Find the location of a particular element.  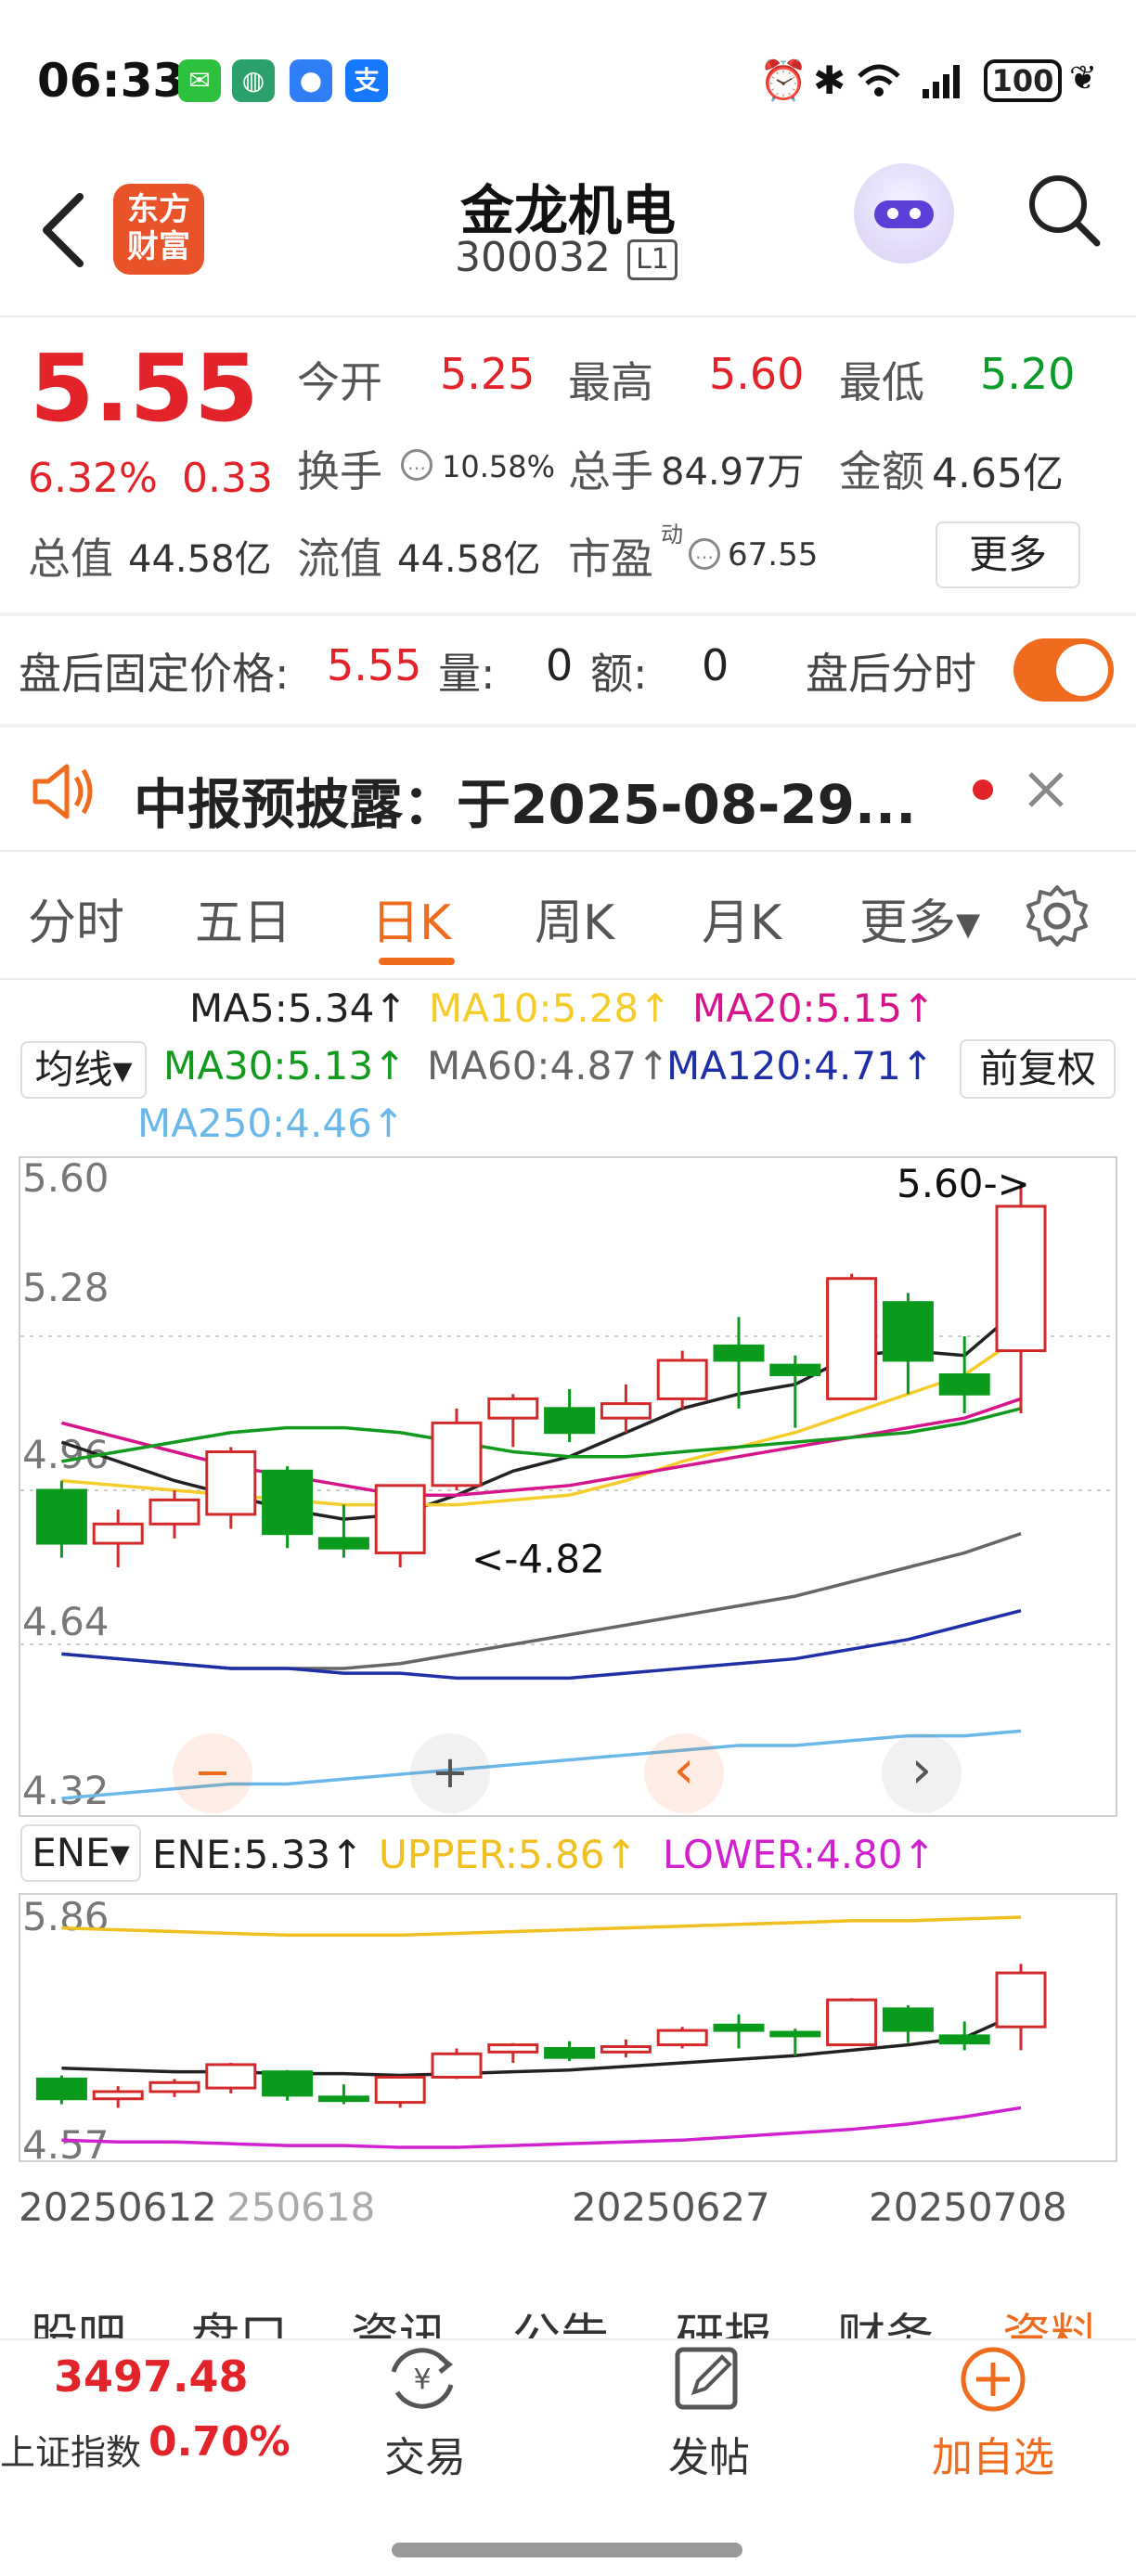

search-icon is located at coordinates (1064, 210).